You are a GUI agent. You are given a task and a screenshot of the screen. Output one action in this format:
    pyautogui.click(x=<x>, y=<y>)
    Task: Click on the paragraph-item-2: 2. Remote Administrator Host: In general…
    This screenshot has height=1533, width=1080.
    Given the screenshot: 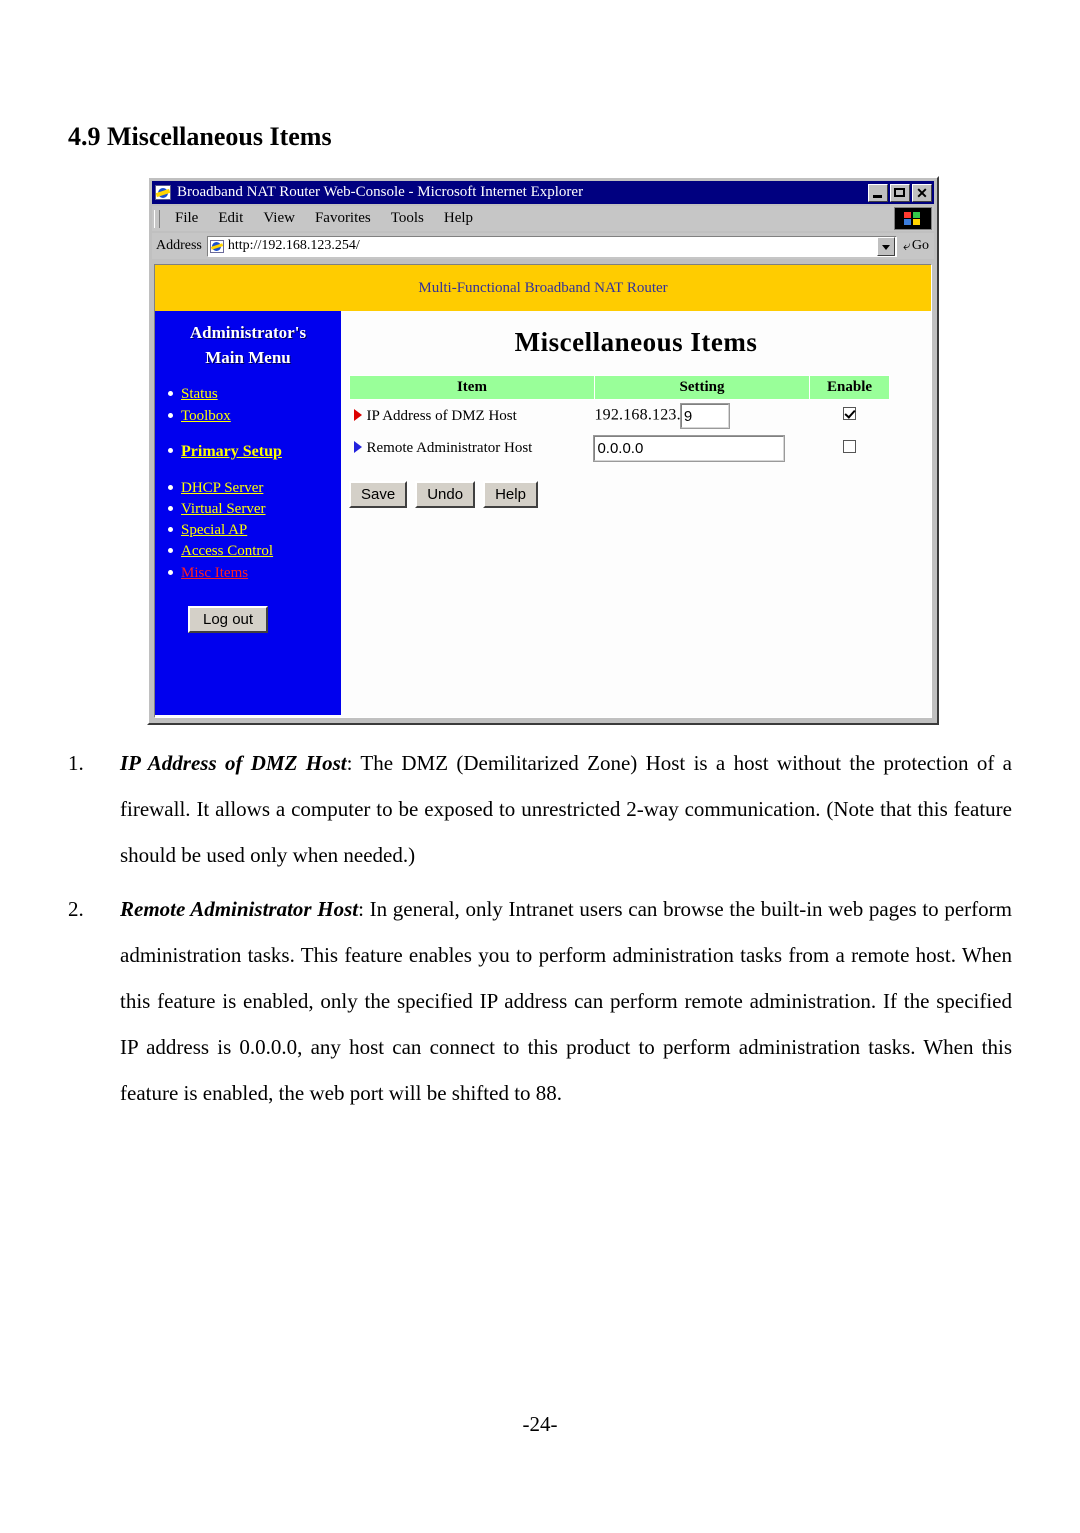 What is the action you would take?
    pyautogui.click(x=540, y=1001)
    